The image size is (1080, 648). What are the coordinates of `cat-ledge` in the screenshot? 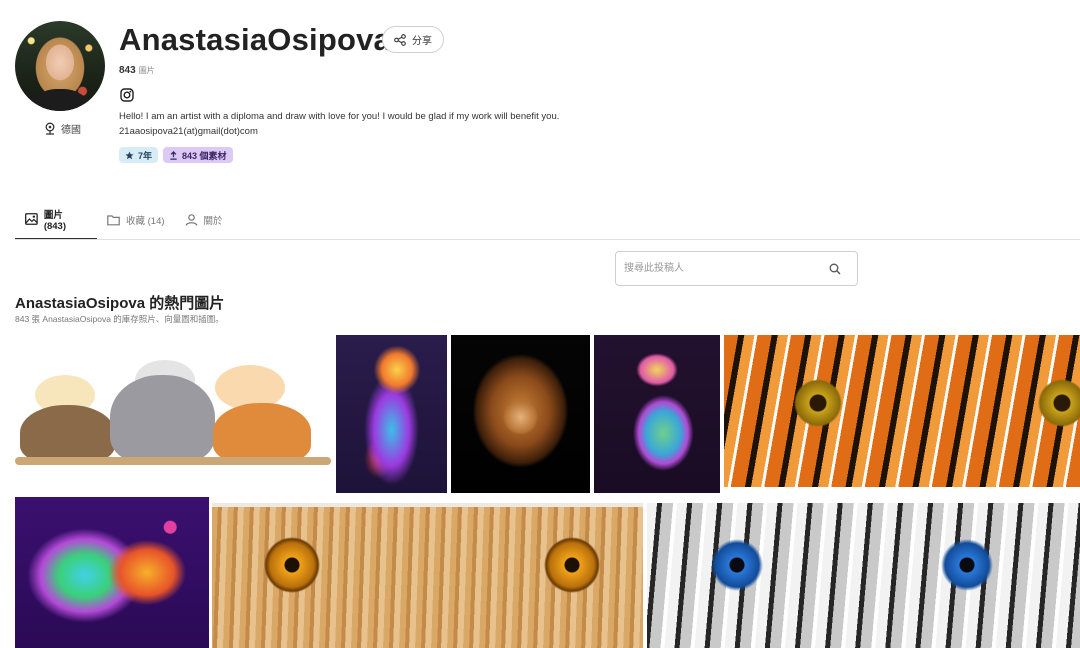 It's located at (173, 461).